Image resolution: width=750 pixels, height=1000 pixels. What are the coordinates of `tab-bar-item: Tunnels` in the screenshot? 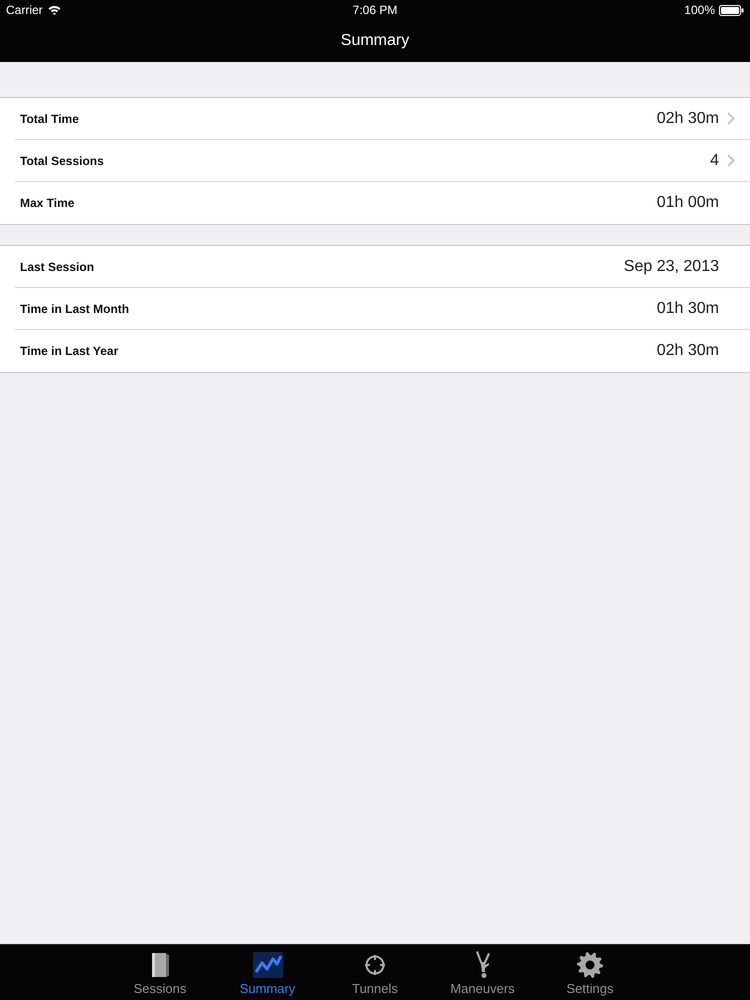 It's located at (375, 972).